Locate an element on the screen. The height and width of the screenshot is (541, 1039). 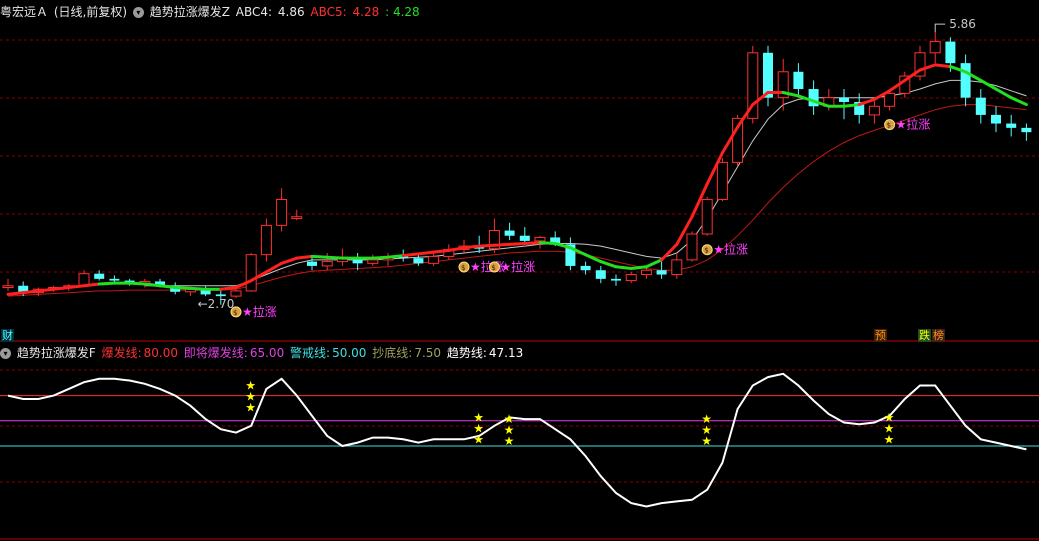
line-jijiang-label: 即将爆发线: is located at coordinates (215, 353).